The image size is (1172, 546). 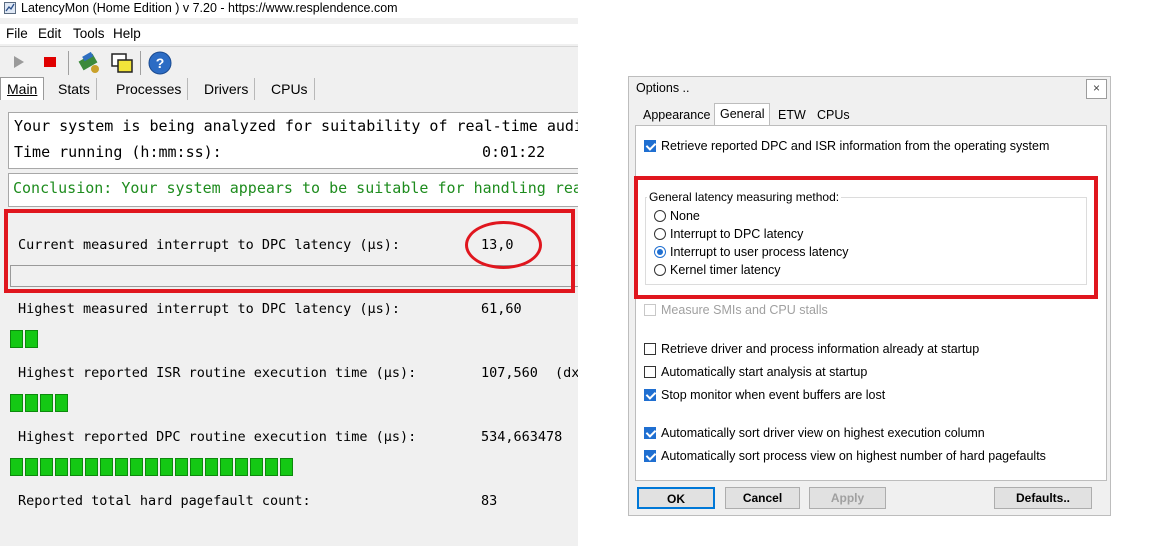 What do you see at coordinates (663, 88) in the screenshot?
I see `dialog-title: Options ..` at bounding box center [663, 88].